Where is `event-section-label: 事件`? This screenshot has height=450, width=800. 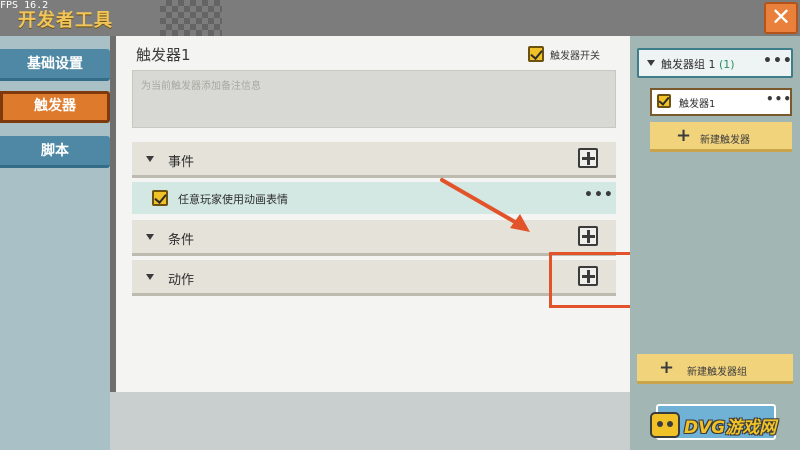 event-section-label: 事件 is located at coordinates (181, 162).